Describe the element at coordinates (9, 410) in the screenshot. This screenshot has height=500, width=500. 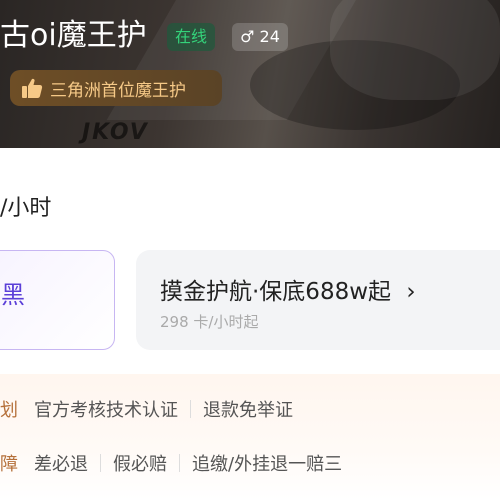
I see `guarantee-row-label: 划` at that location.